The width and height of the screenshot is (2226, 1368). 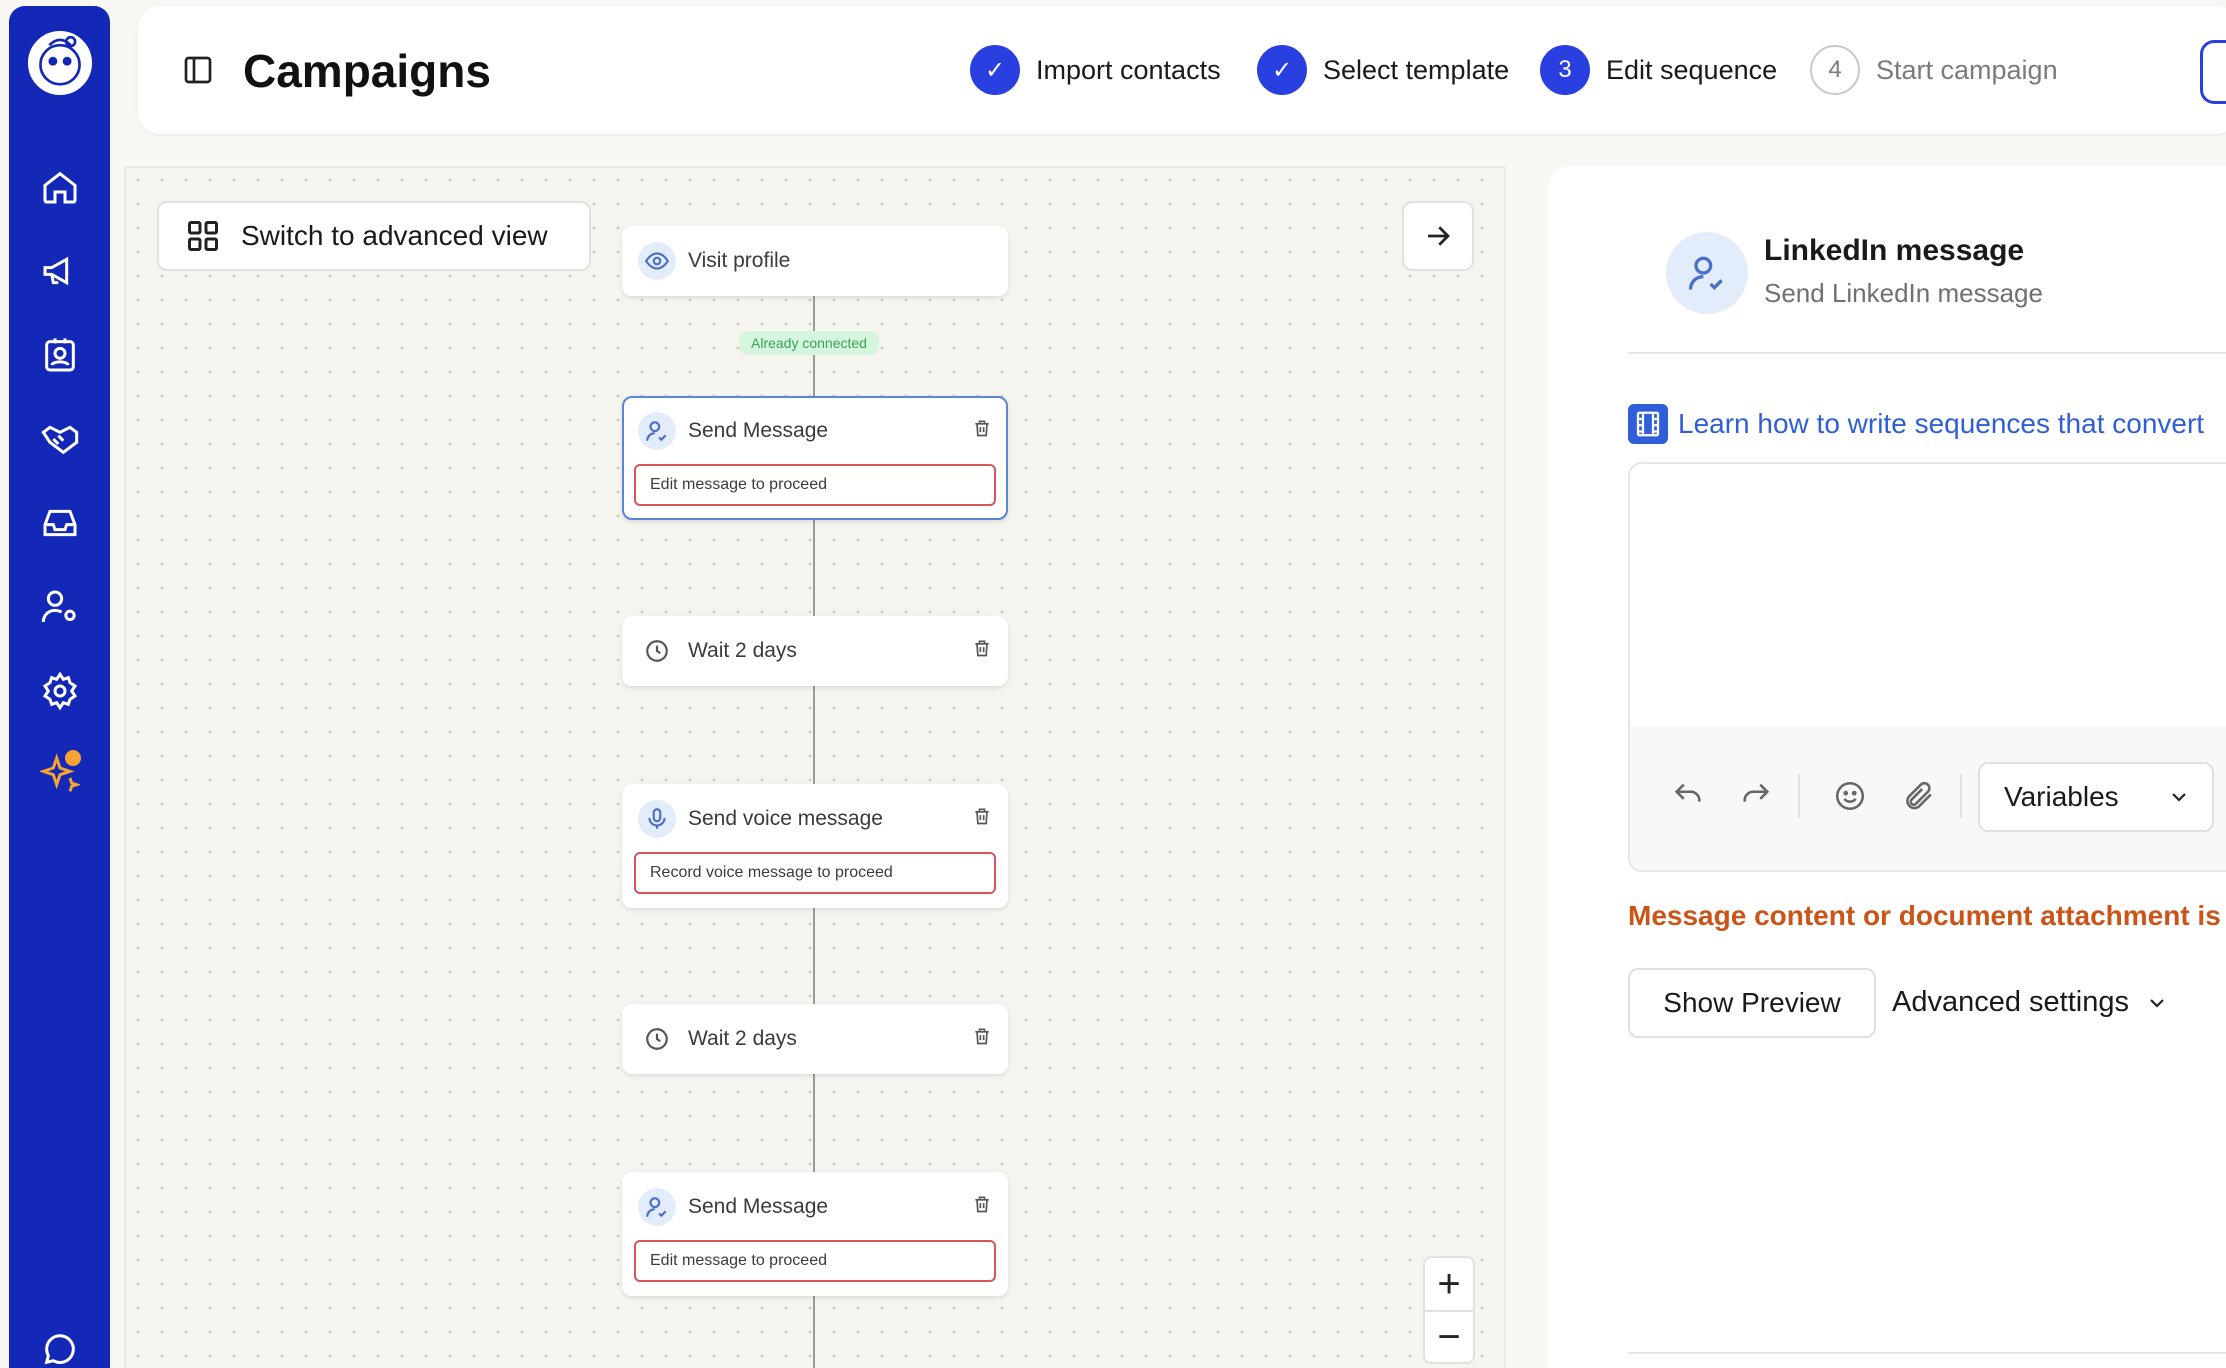 What do you see at coordinates (73, 758) in the screenshot?
I see `notification-dot` at bounding box center [73, 758].